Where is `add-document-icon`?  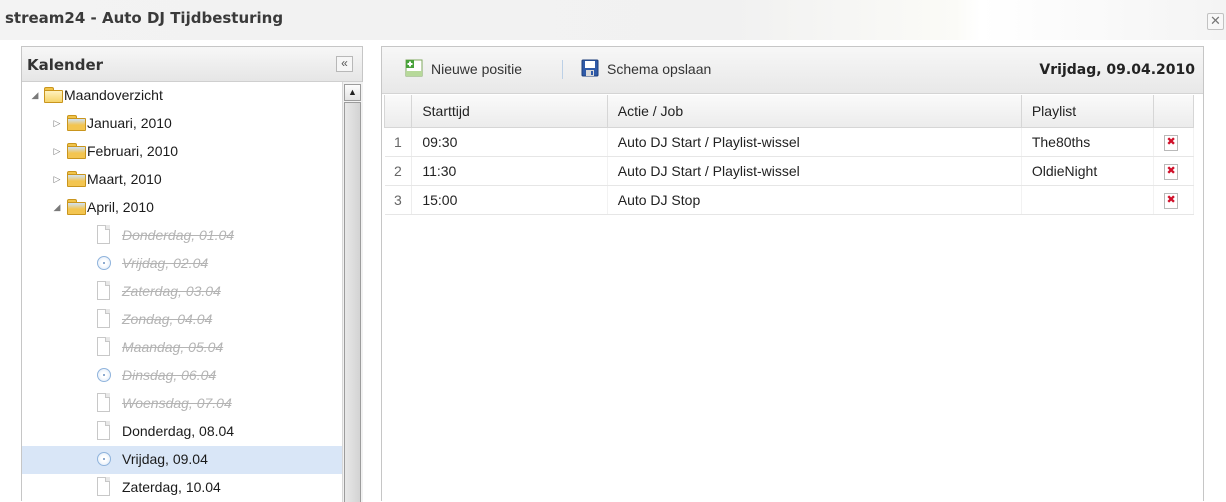
add-document-icon is located at coordinates (414, 68).